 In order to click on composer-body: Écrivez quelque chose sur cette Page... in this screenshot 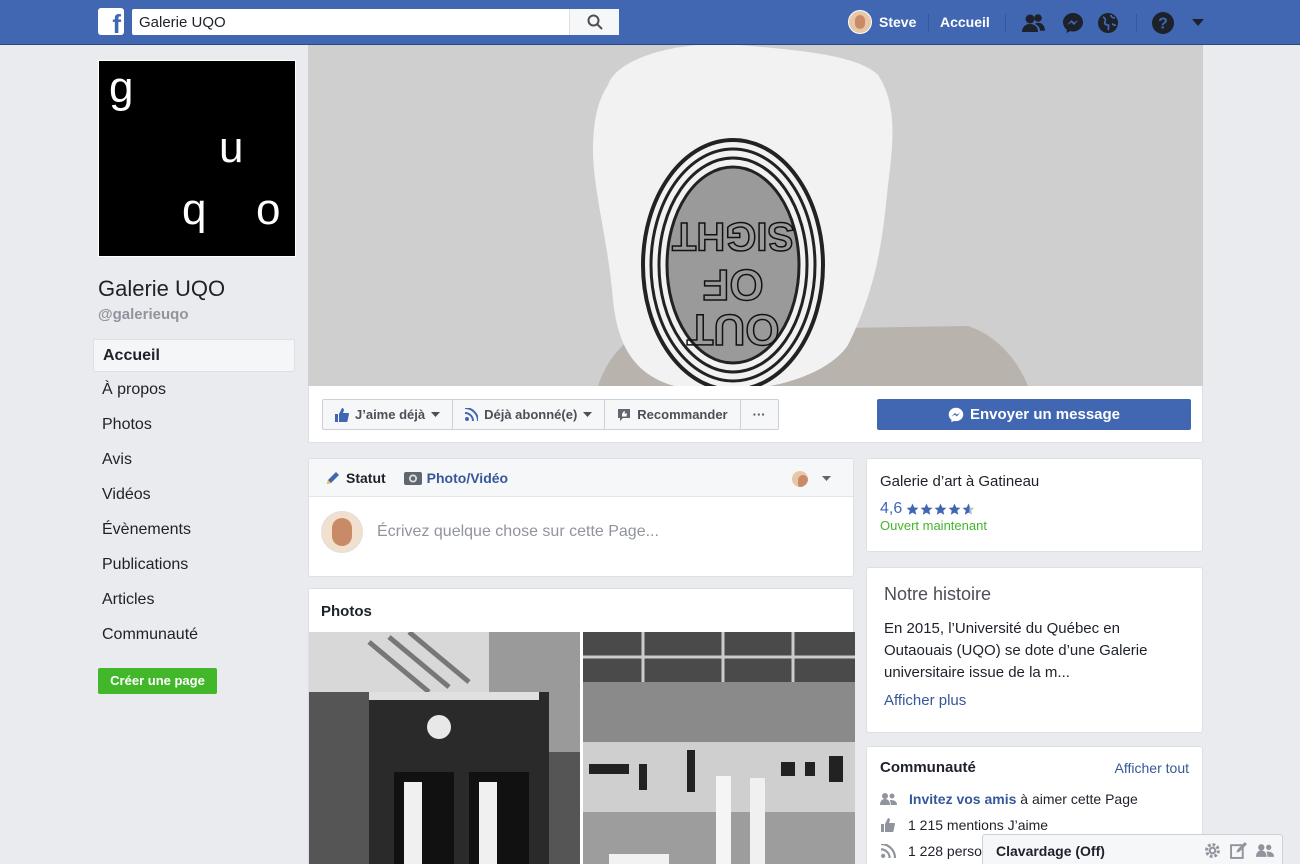, I will do `click(581, 532)`.